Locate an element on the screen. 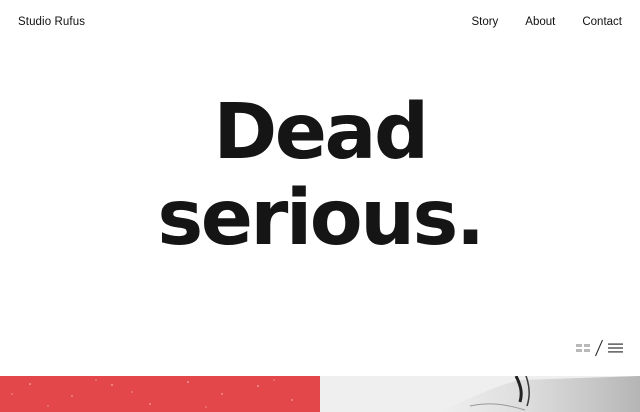 This screenshot has height=412, width=640. project-tile-red is located at coordinates (160, 394).